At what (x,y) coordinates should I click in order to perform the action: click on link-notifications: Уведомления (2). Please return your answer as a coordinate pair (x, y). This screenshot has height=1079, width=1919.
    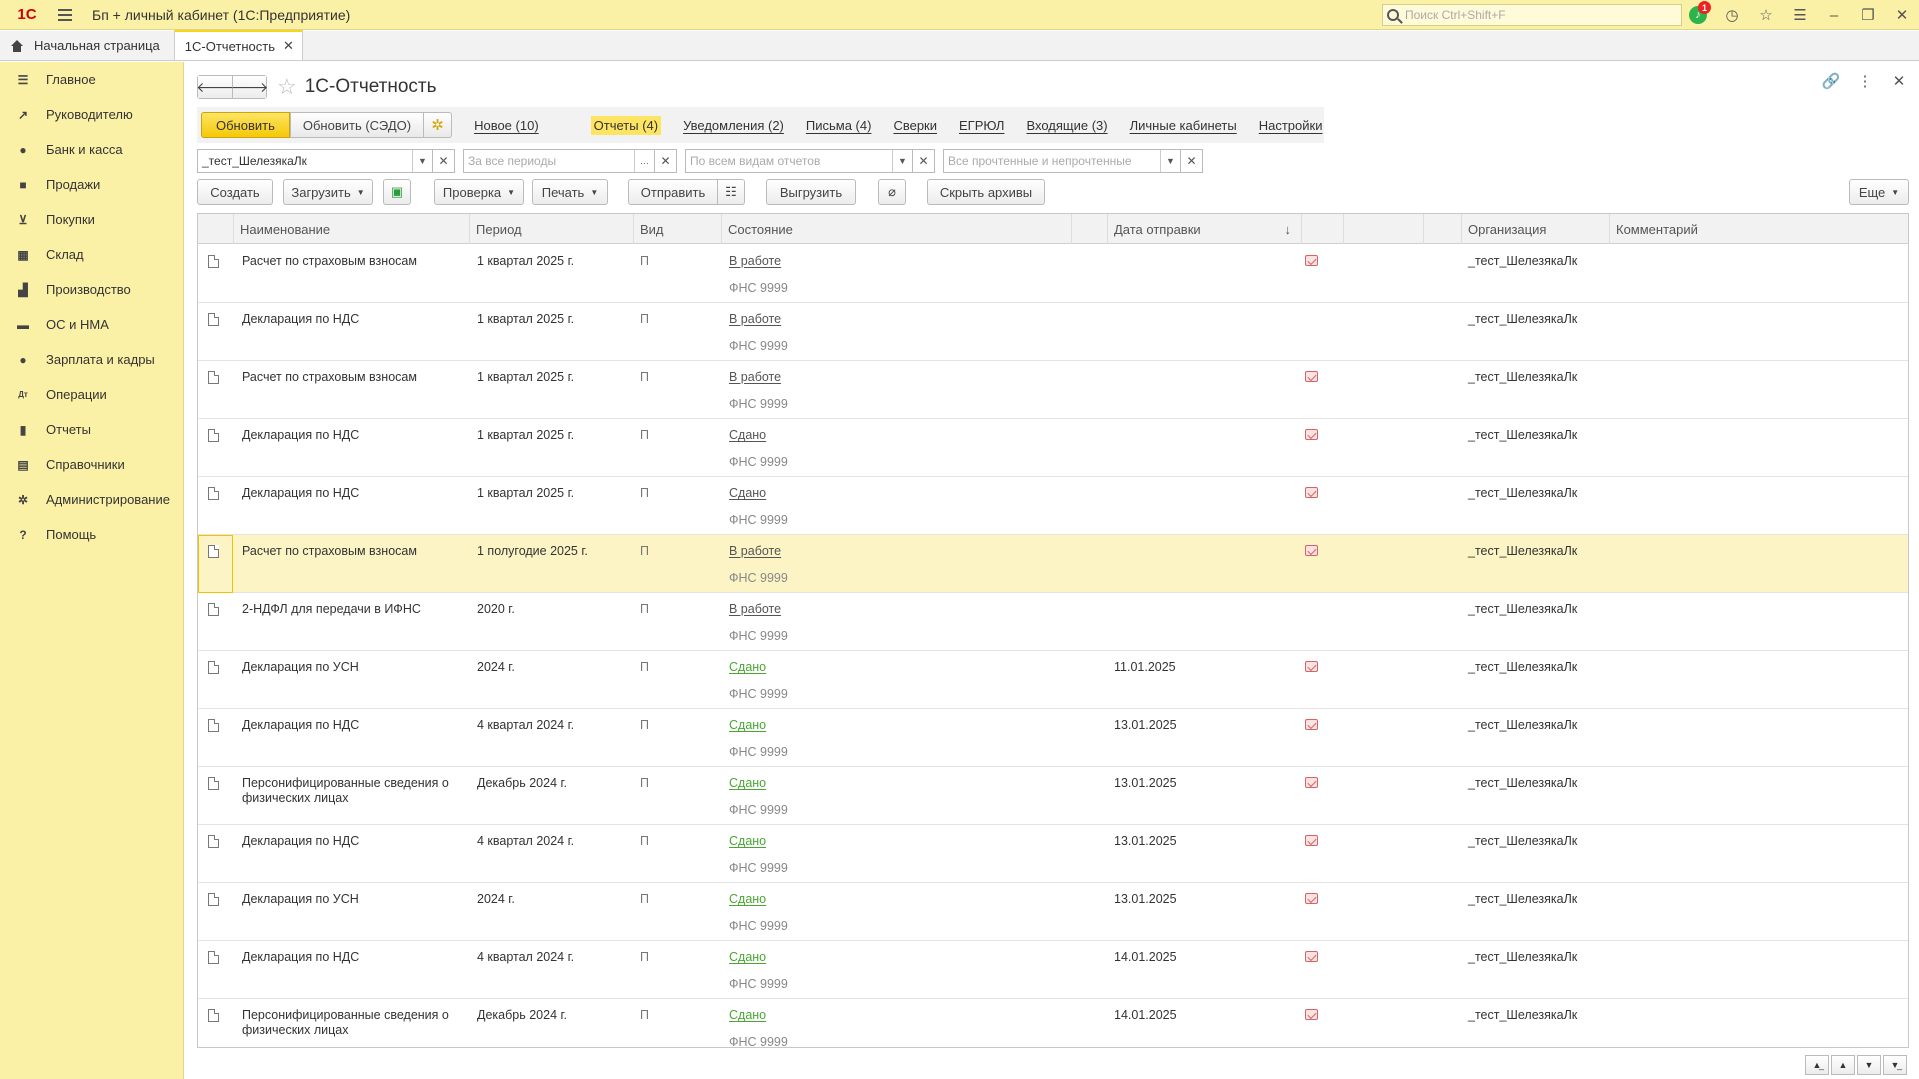
    Looking at the image, I should click on (733, 125).